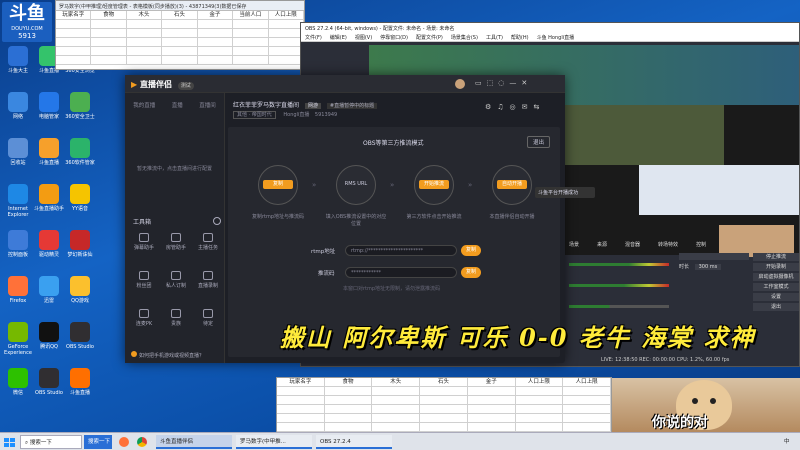 Image resolution: width=800 pixels, height=450 pixels. What do you see at coordinates (776, 257) in the screenshot?
I see `obs-control-button: 停止推流` at bounding box center [776, 257].